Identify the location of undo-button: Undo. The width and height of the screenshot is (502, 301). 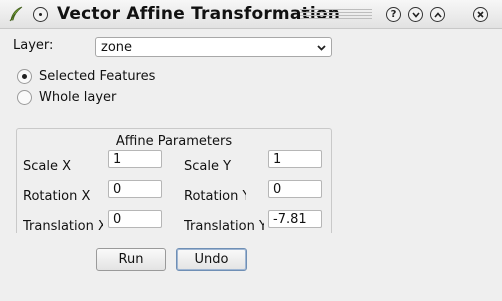
(211, 259).